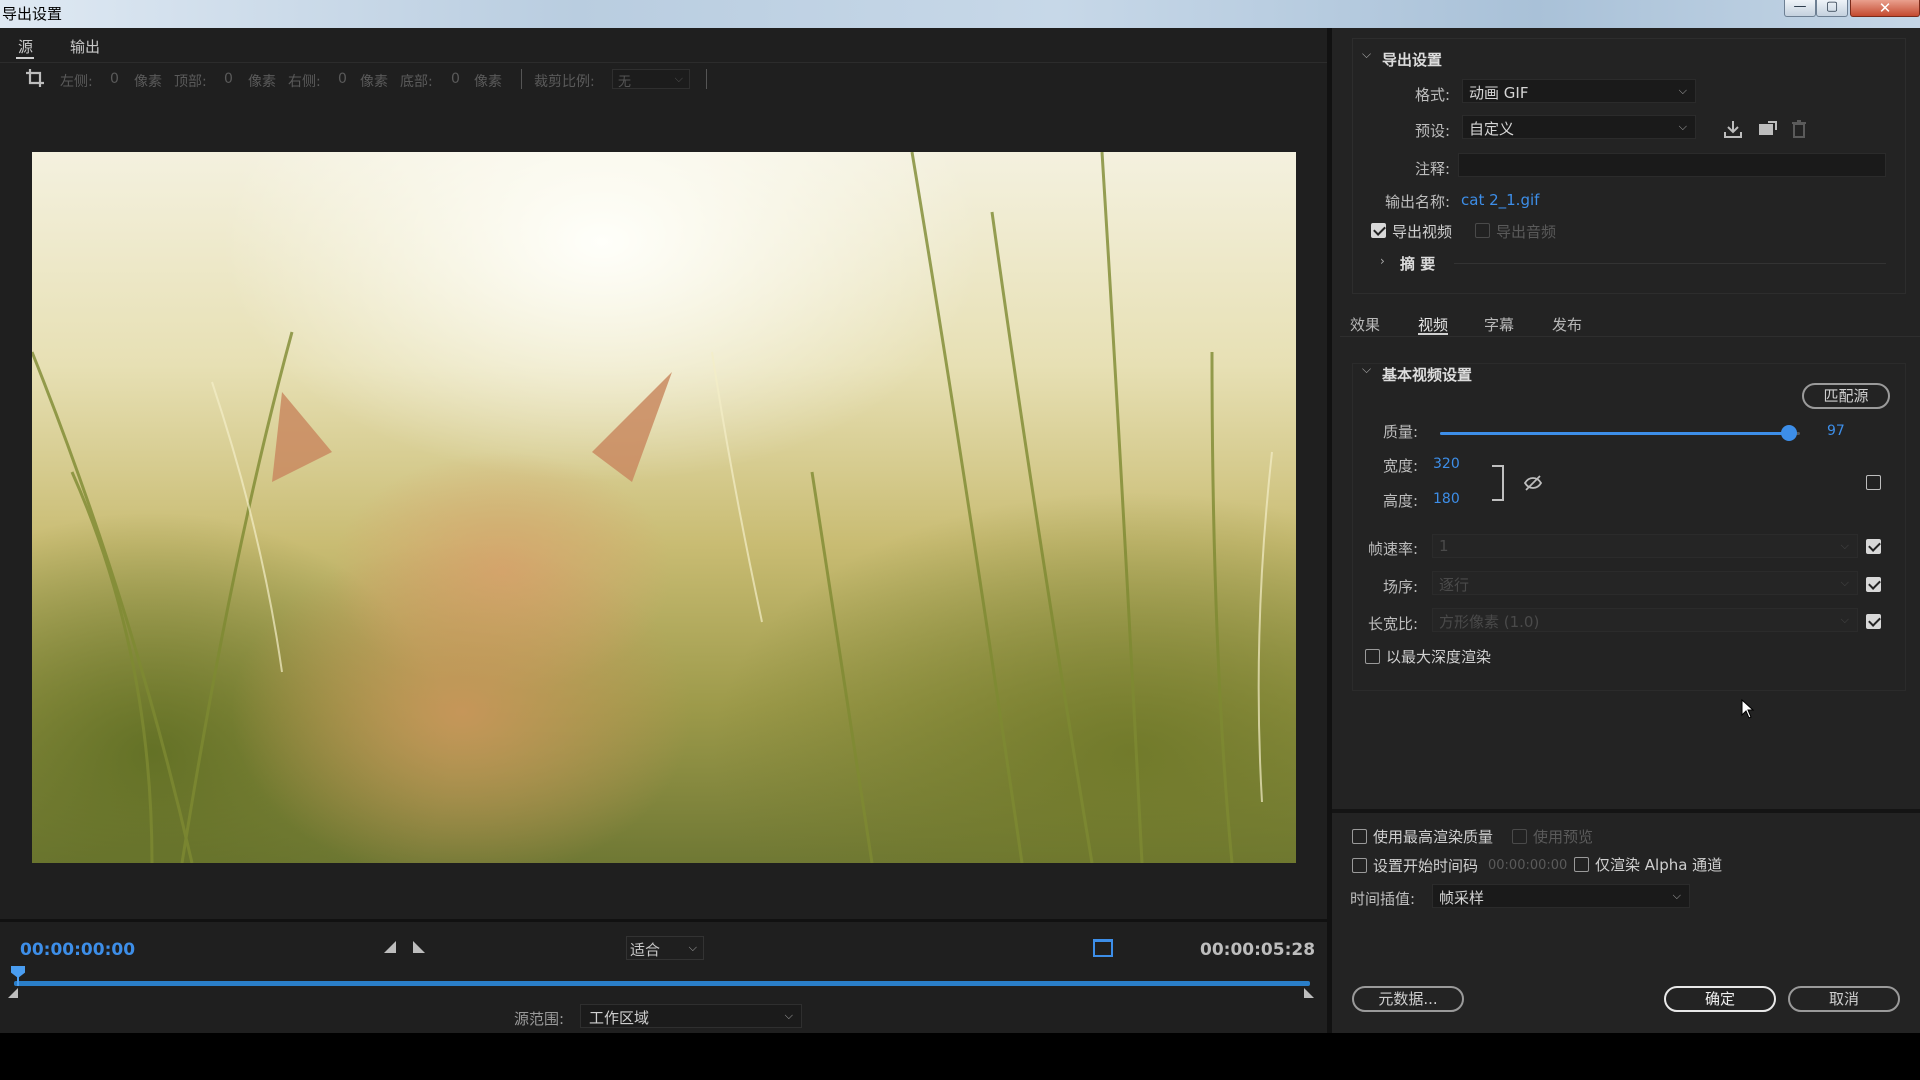 Image resolution: width=1920 pixels, height=1080 pixels. What do you see at coordinates (1309, 993) in the screenshot?
I see `range-end-marker-icon` at bounding box center [1309, 993].